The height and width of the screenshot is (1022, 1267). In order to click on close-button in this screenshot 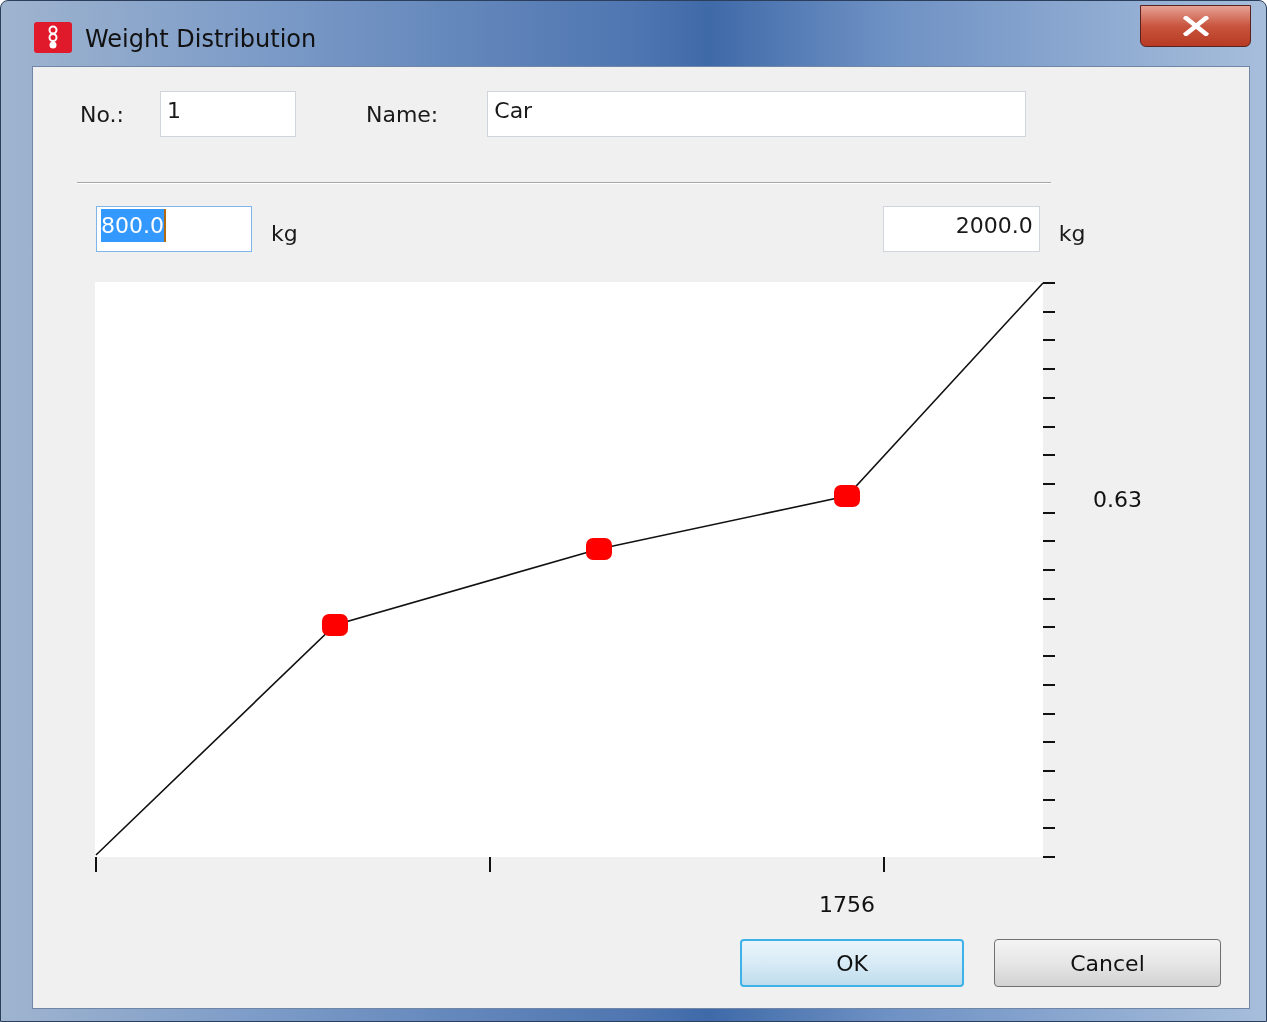, I will do `click(1195, 26)`.